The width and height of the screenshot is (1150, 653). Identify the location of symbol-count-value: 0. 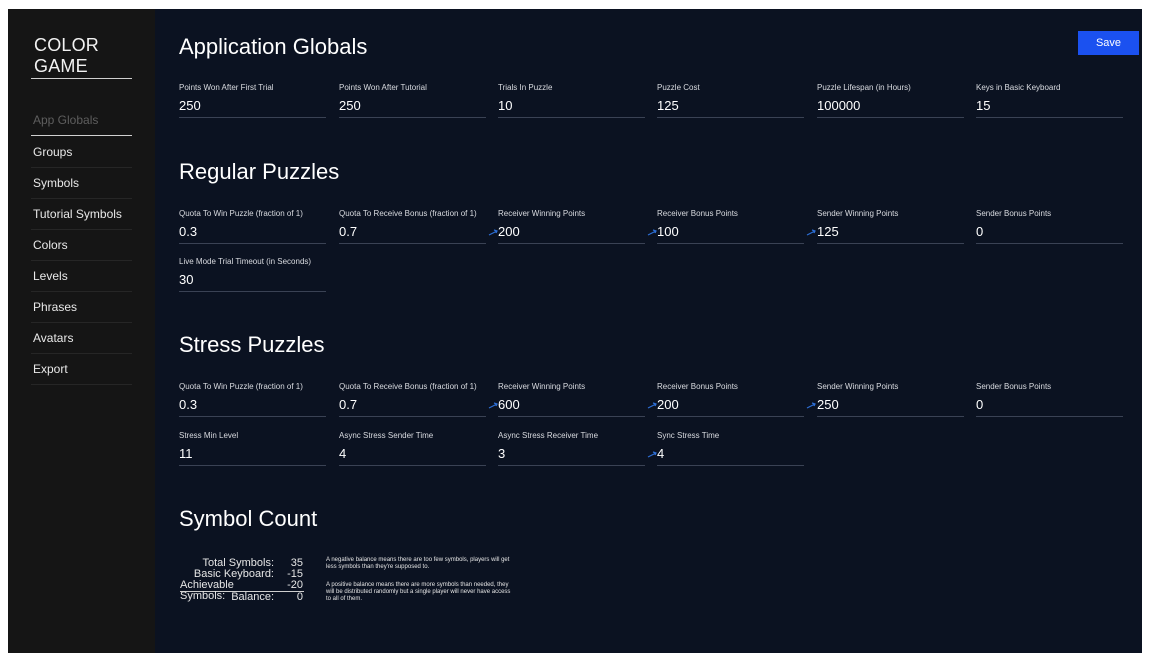
(299, 597).